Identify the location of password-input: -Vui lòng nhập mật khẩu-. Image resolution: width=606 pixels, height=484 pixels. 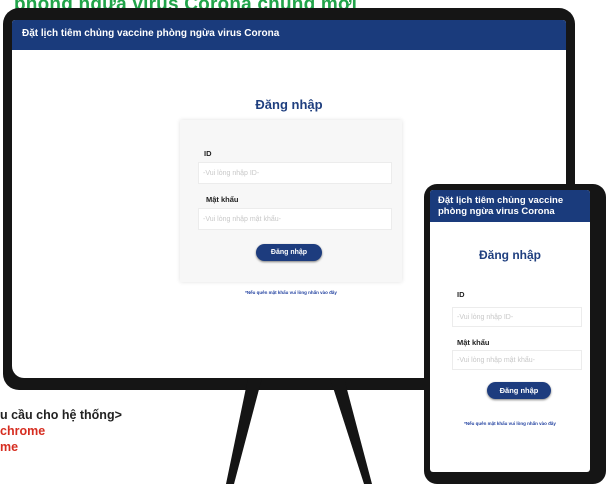
(295, 219).